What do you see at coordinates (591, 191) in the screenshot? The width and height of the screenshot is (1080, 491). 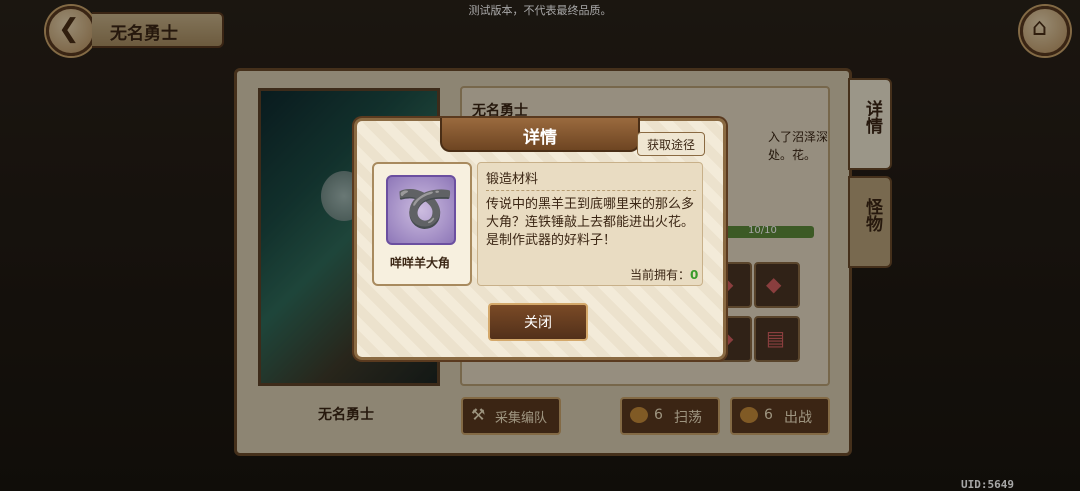 I see `divider` at bounding box center [591, 191].